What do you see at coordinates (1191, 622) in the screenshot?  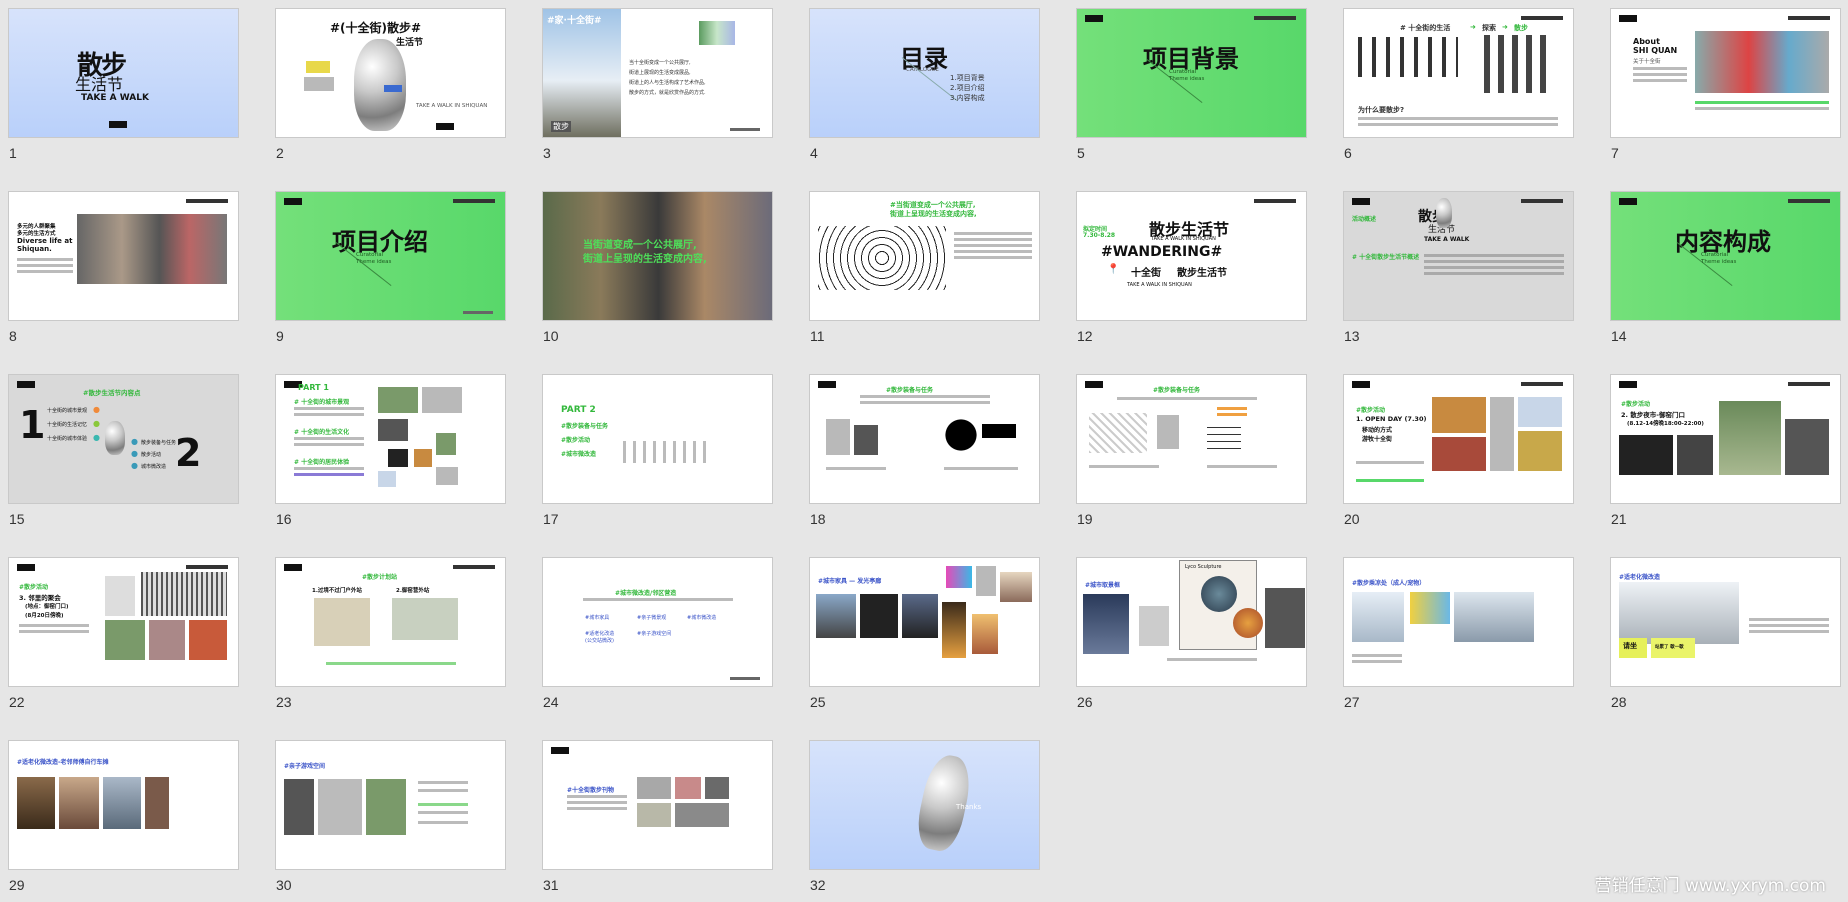 I see `slide-thumbnail: #城市取景框 Lyco Sculpture` at bounding box center [1191, 622].